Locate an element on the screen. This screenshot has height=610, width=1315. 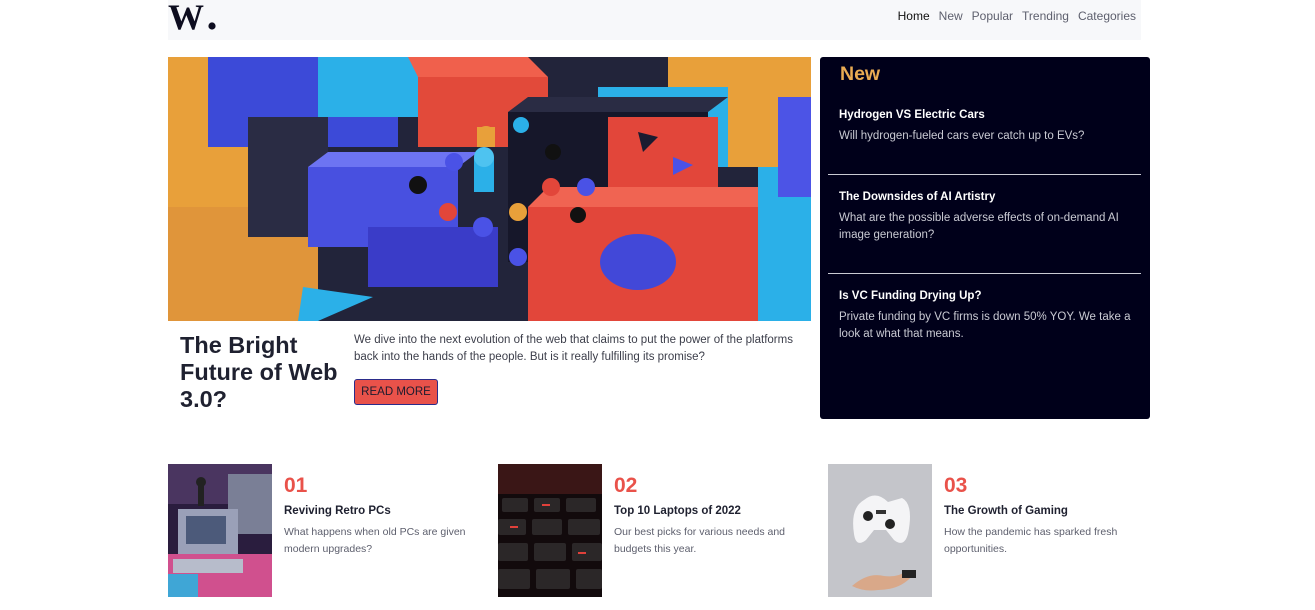
brand-logo: W is located at coordinates (198, 17).